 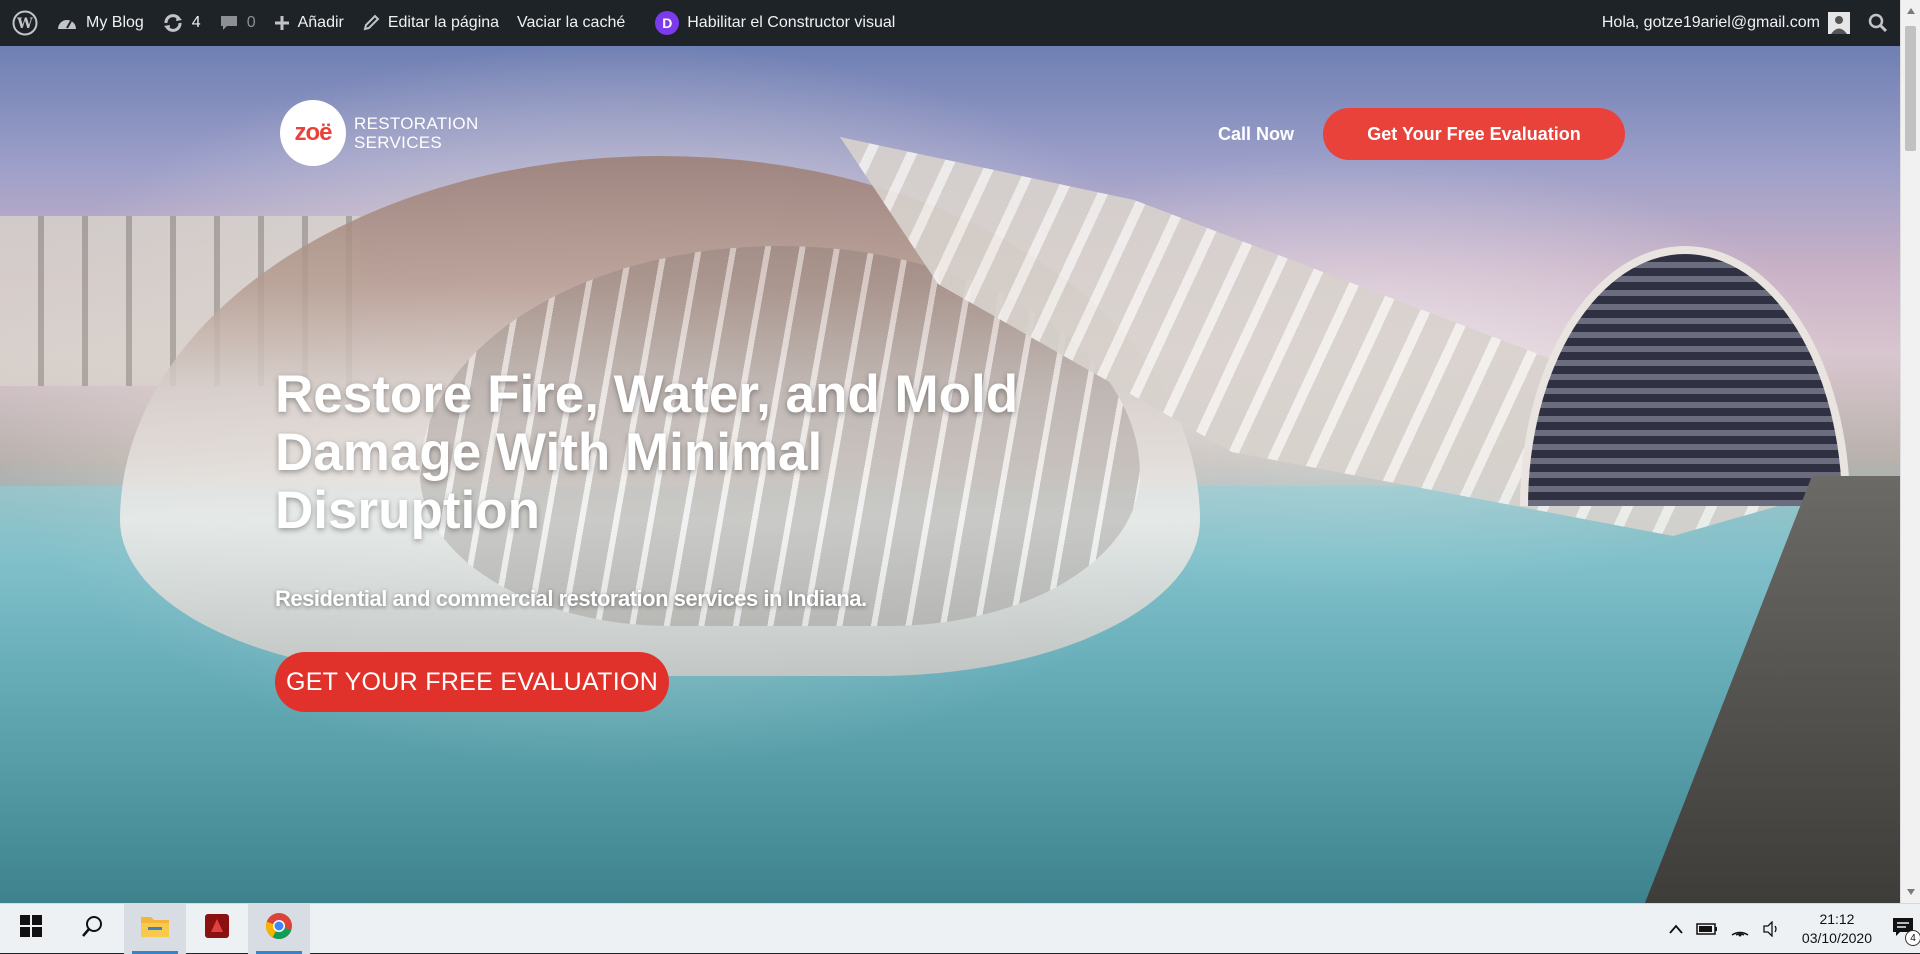 I want to click on system-clock: 21:12 03/10/2020, so click(x=1837, y=929).